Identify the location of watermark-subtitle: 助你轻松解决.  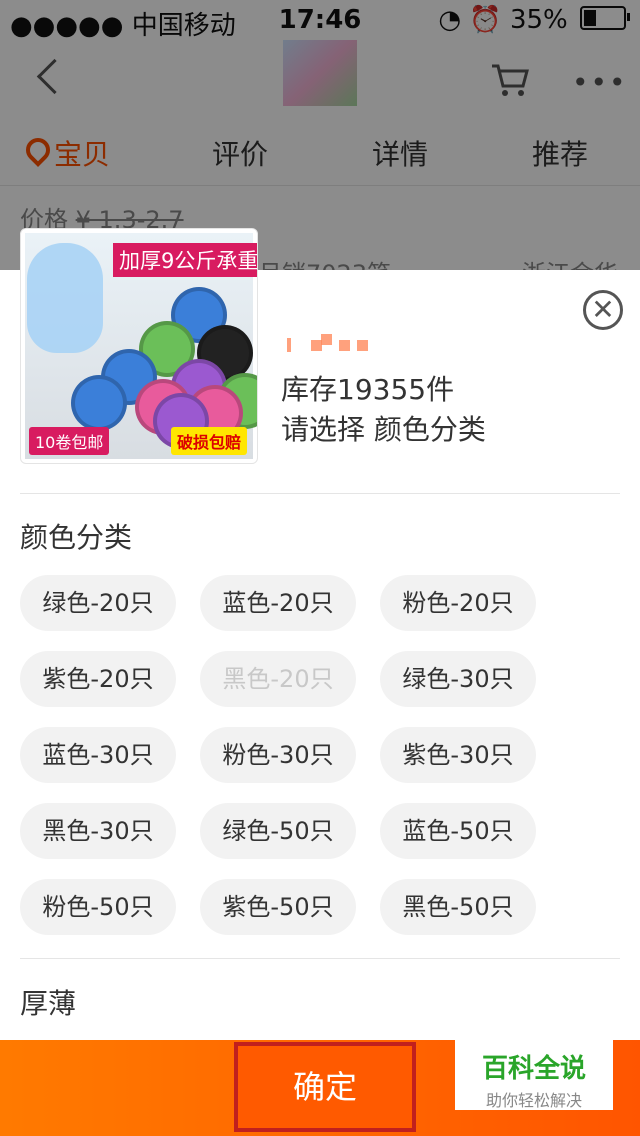
(533, 1100).